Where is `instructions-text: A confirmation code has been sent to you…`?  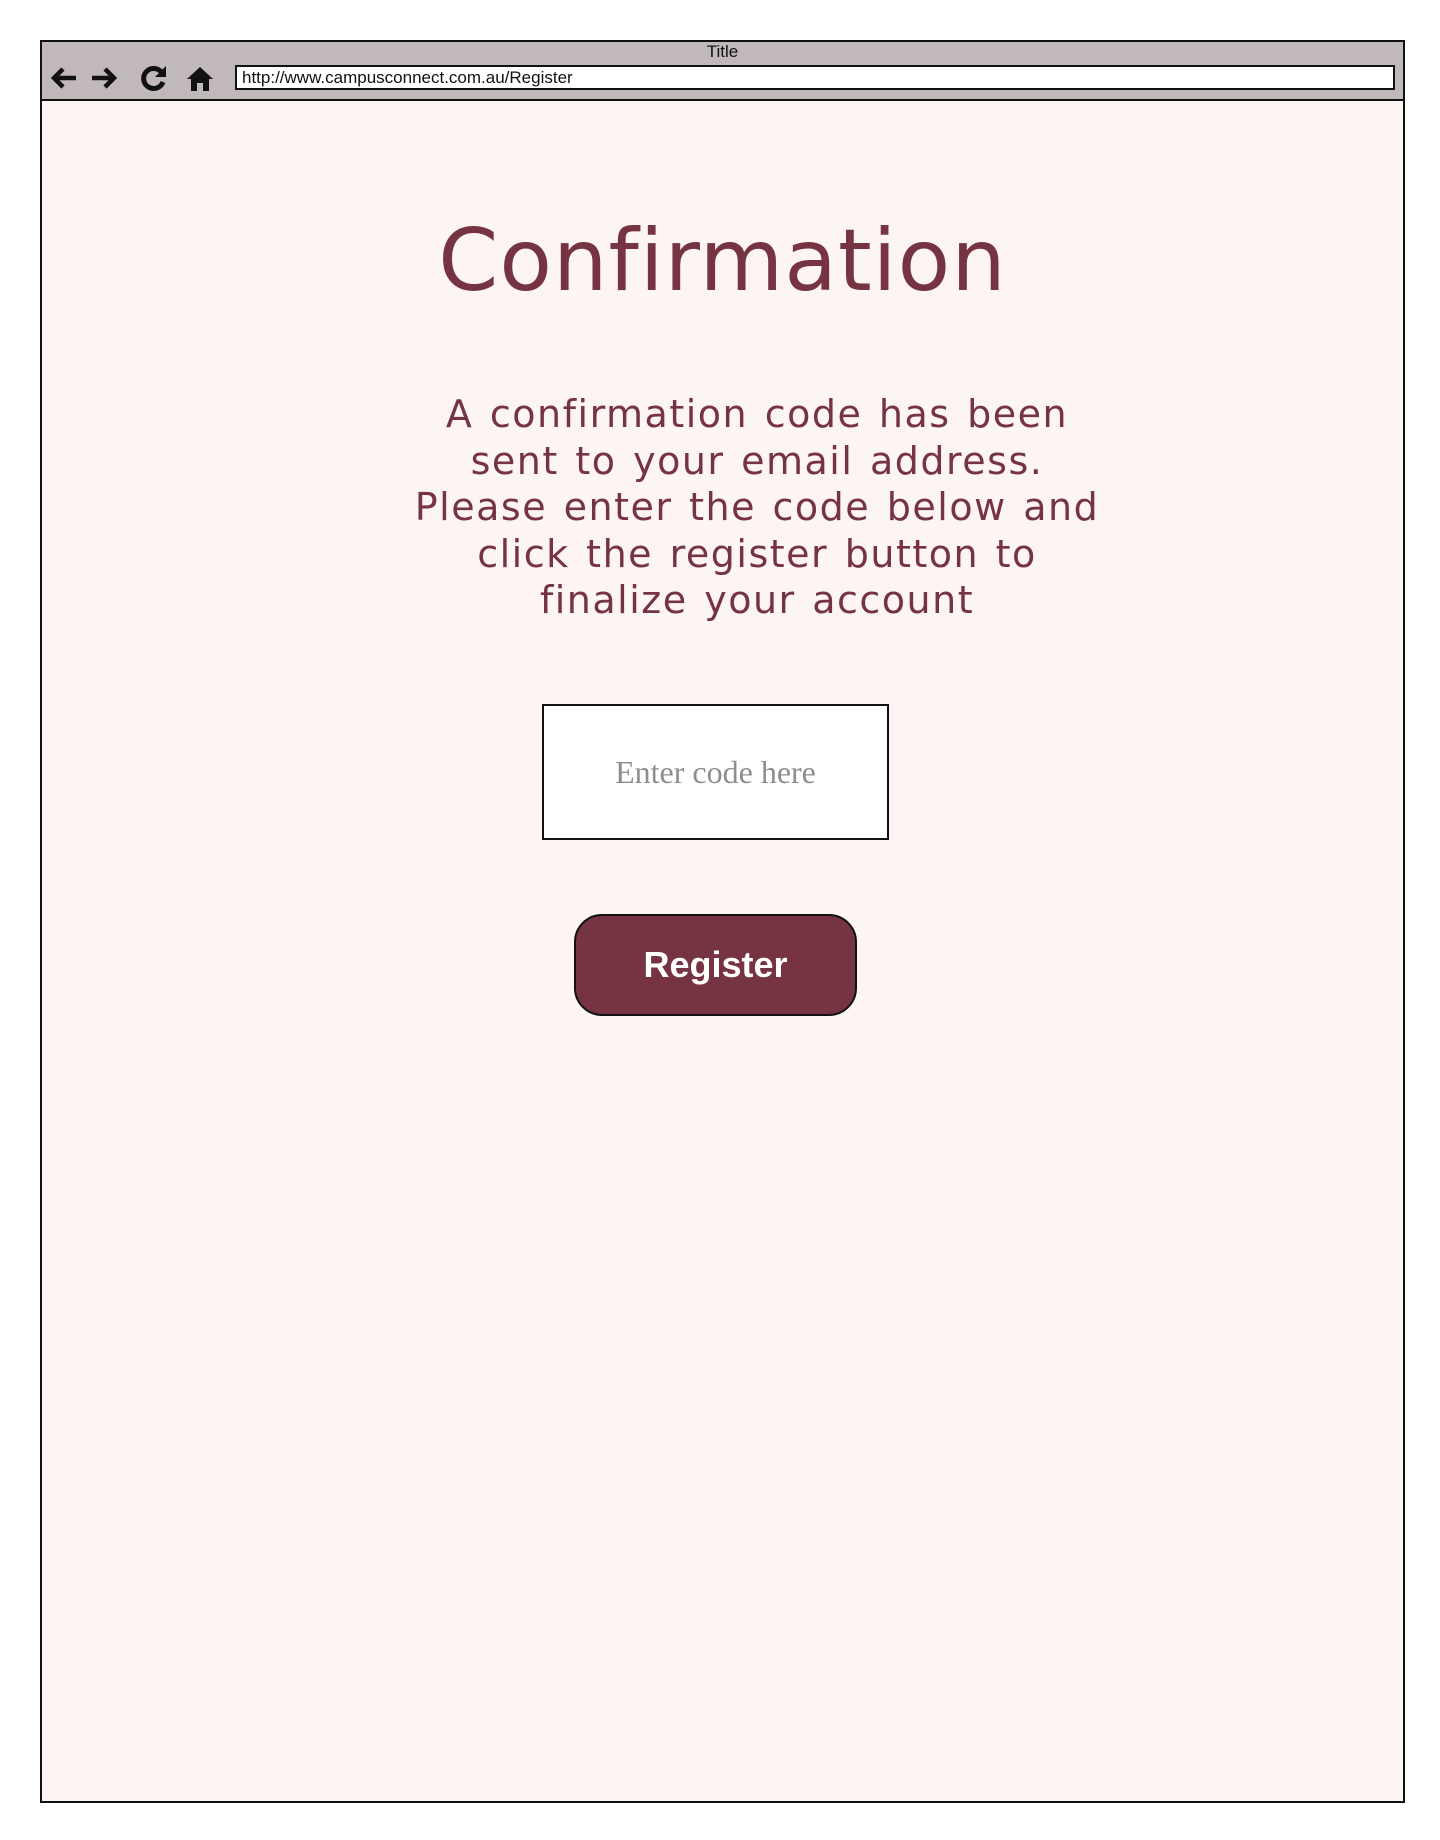 instructions-text: A confirmation code has been sent to you… is located at coordinates (757, 507).